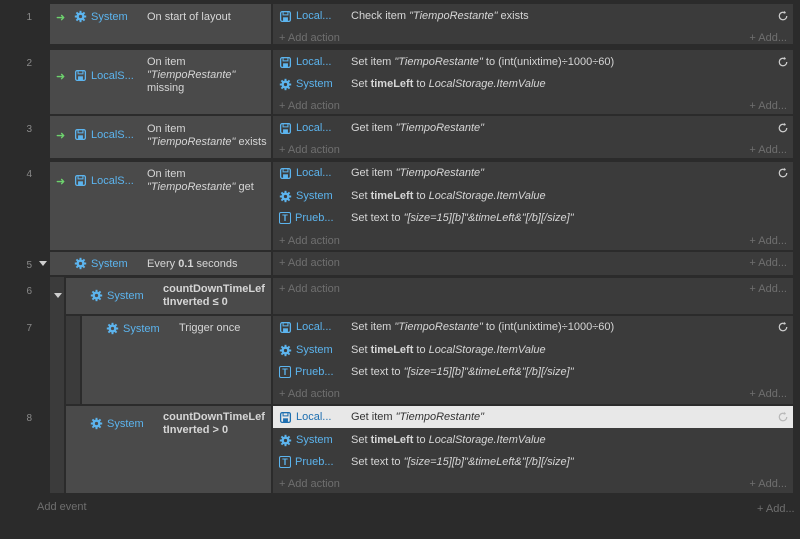  I want to click on line-number: 2, so click(29, 63).